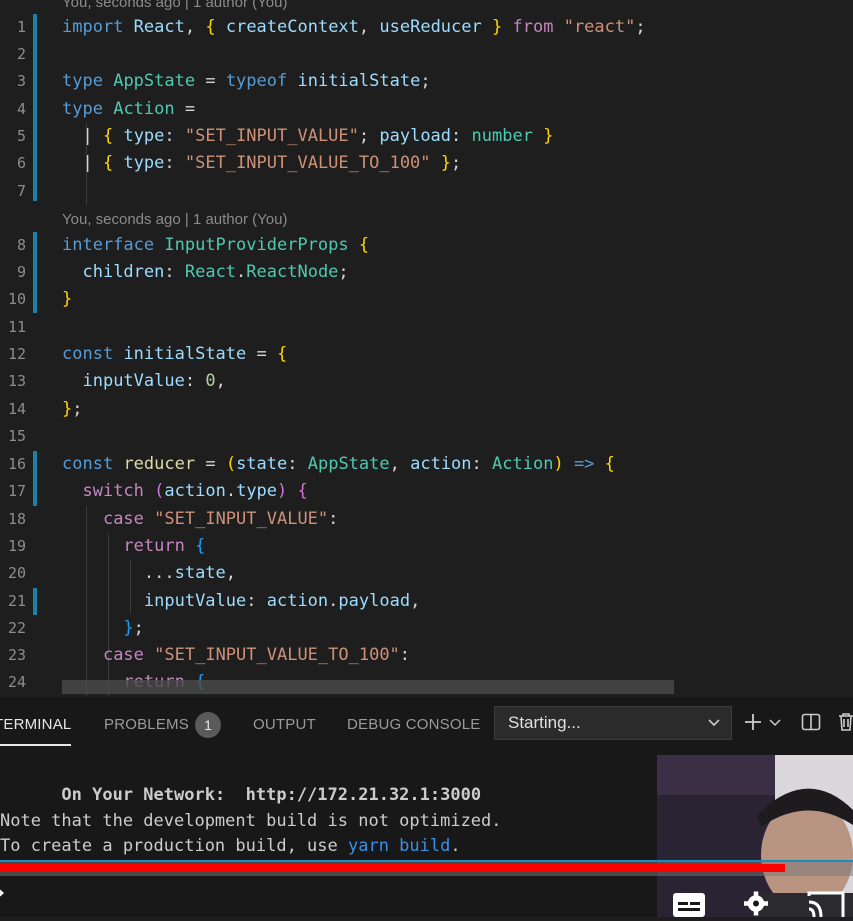 Image resolution: width=853 pixels, height=921 pixels. I want to click on line-number: 22, so click(16, 628).